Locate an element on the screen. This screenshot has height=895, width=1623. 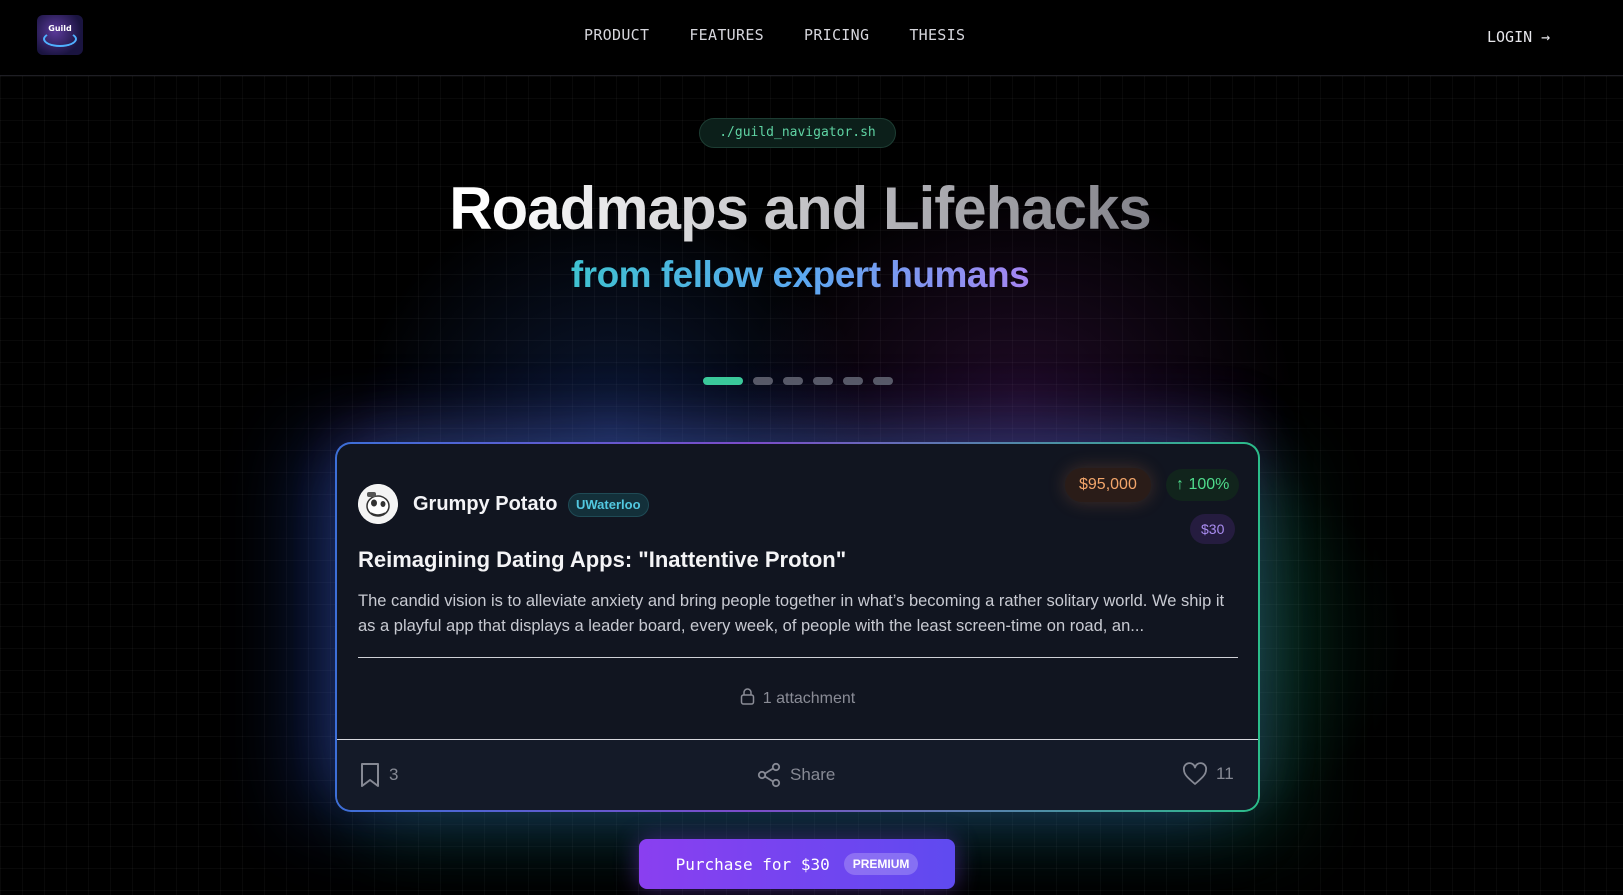
purchase-button: Purchase for $30 PREMIUM is located at coordinates (797, 864).